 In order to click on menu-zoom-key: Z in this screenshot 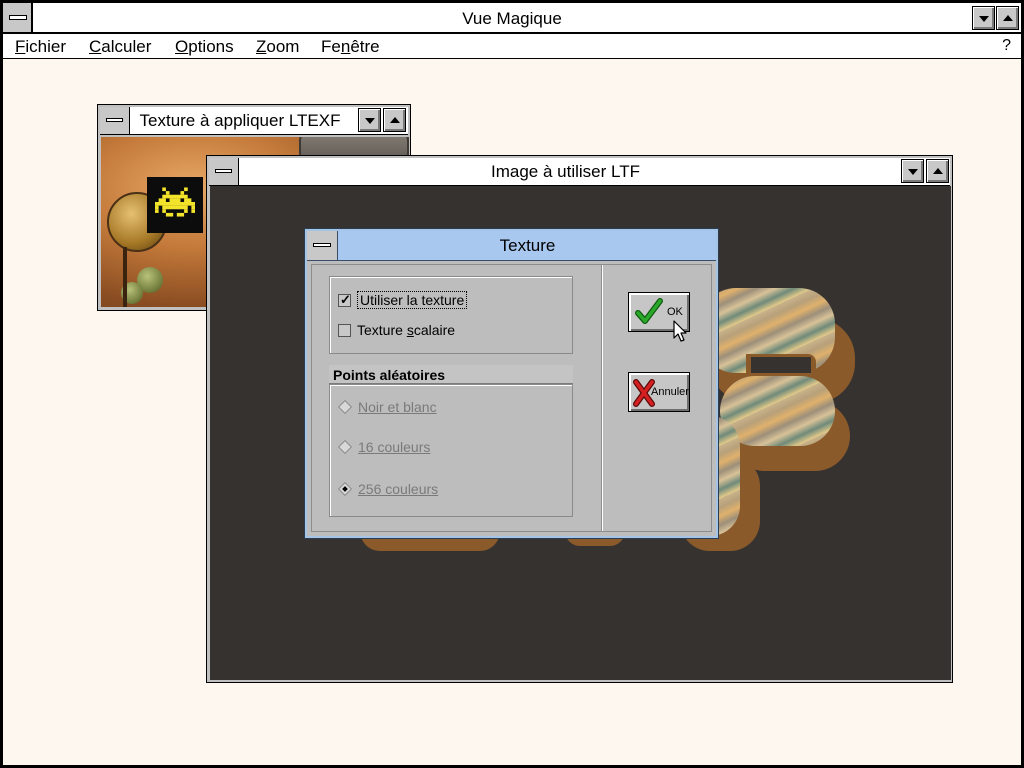, I will do `click(261, 46)`.